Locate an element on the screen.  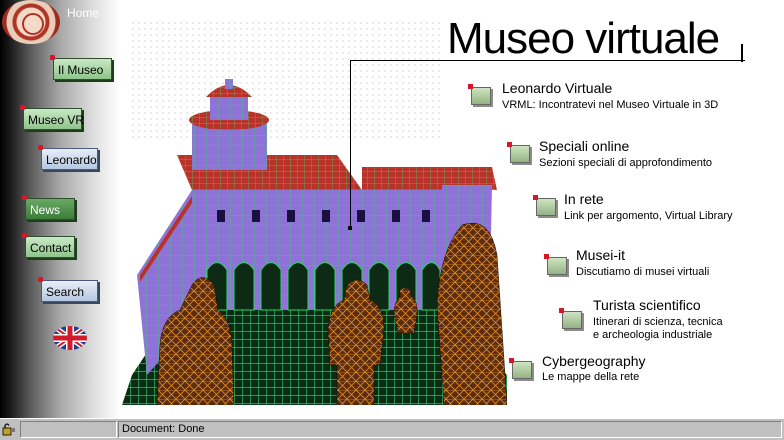
nav-il-museo-button: Il Museo is located at coordinates (81, 67).